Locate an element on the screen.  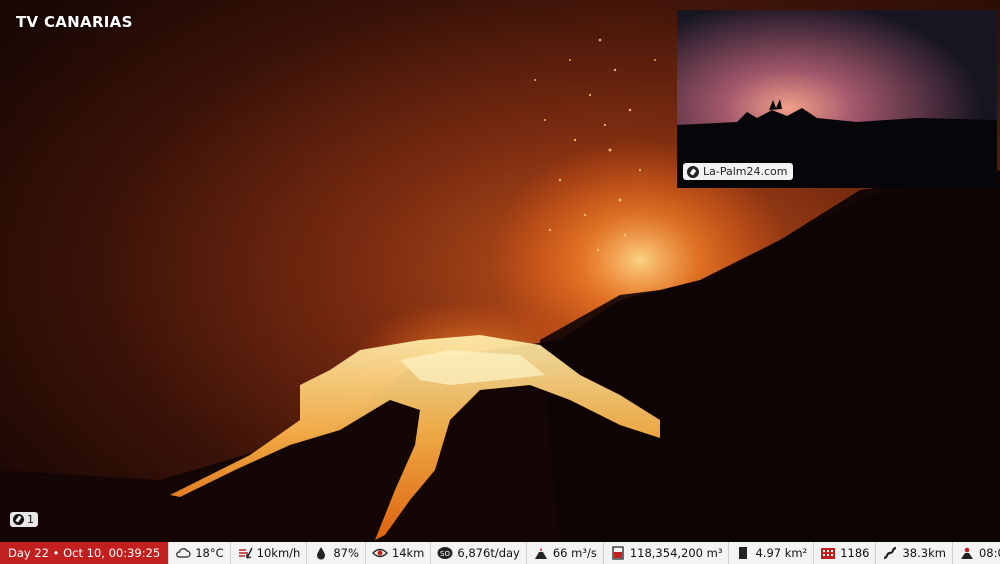
humidity-value: 87% is located at coordinates (346, 553).